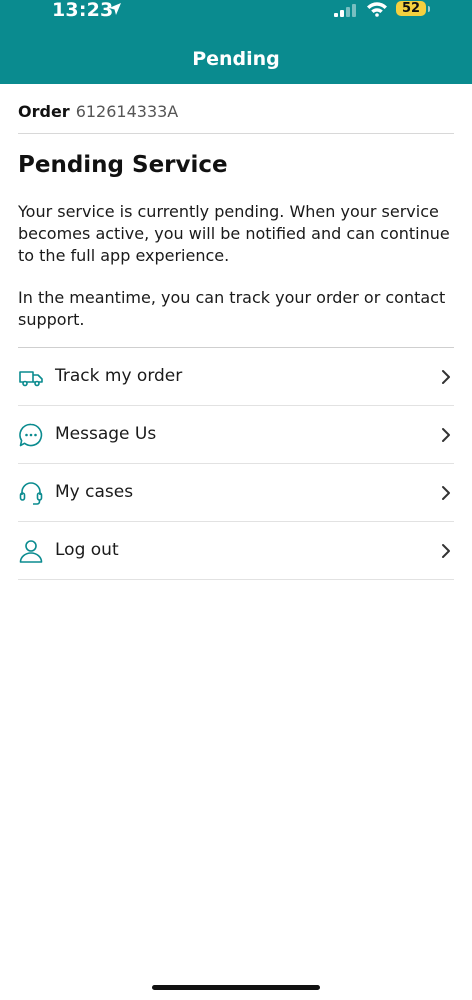 The height and width of the screenshot is (1000, 472). Describe the element at coordinates (31, 493) in the screenshot. I see `headset-icon` at that location.